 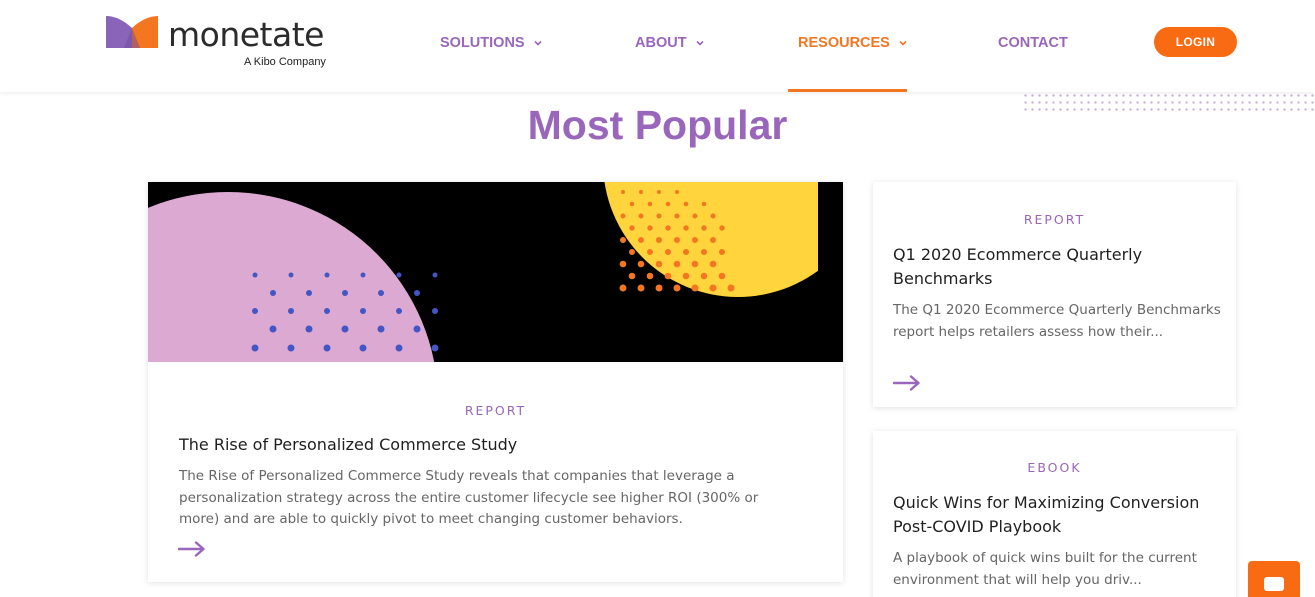 What do you see at coordinates (482, 43) in the screenshot?
I see `nav-solutions-label: SOLUTIONS` at bounding box center [482, 43].